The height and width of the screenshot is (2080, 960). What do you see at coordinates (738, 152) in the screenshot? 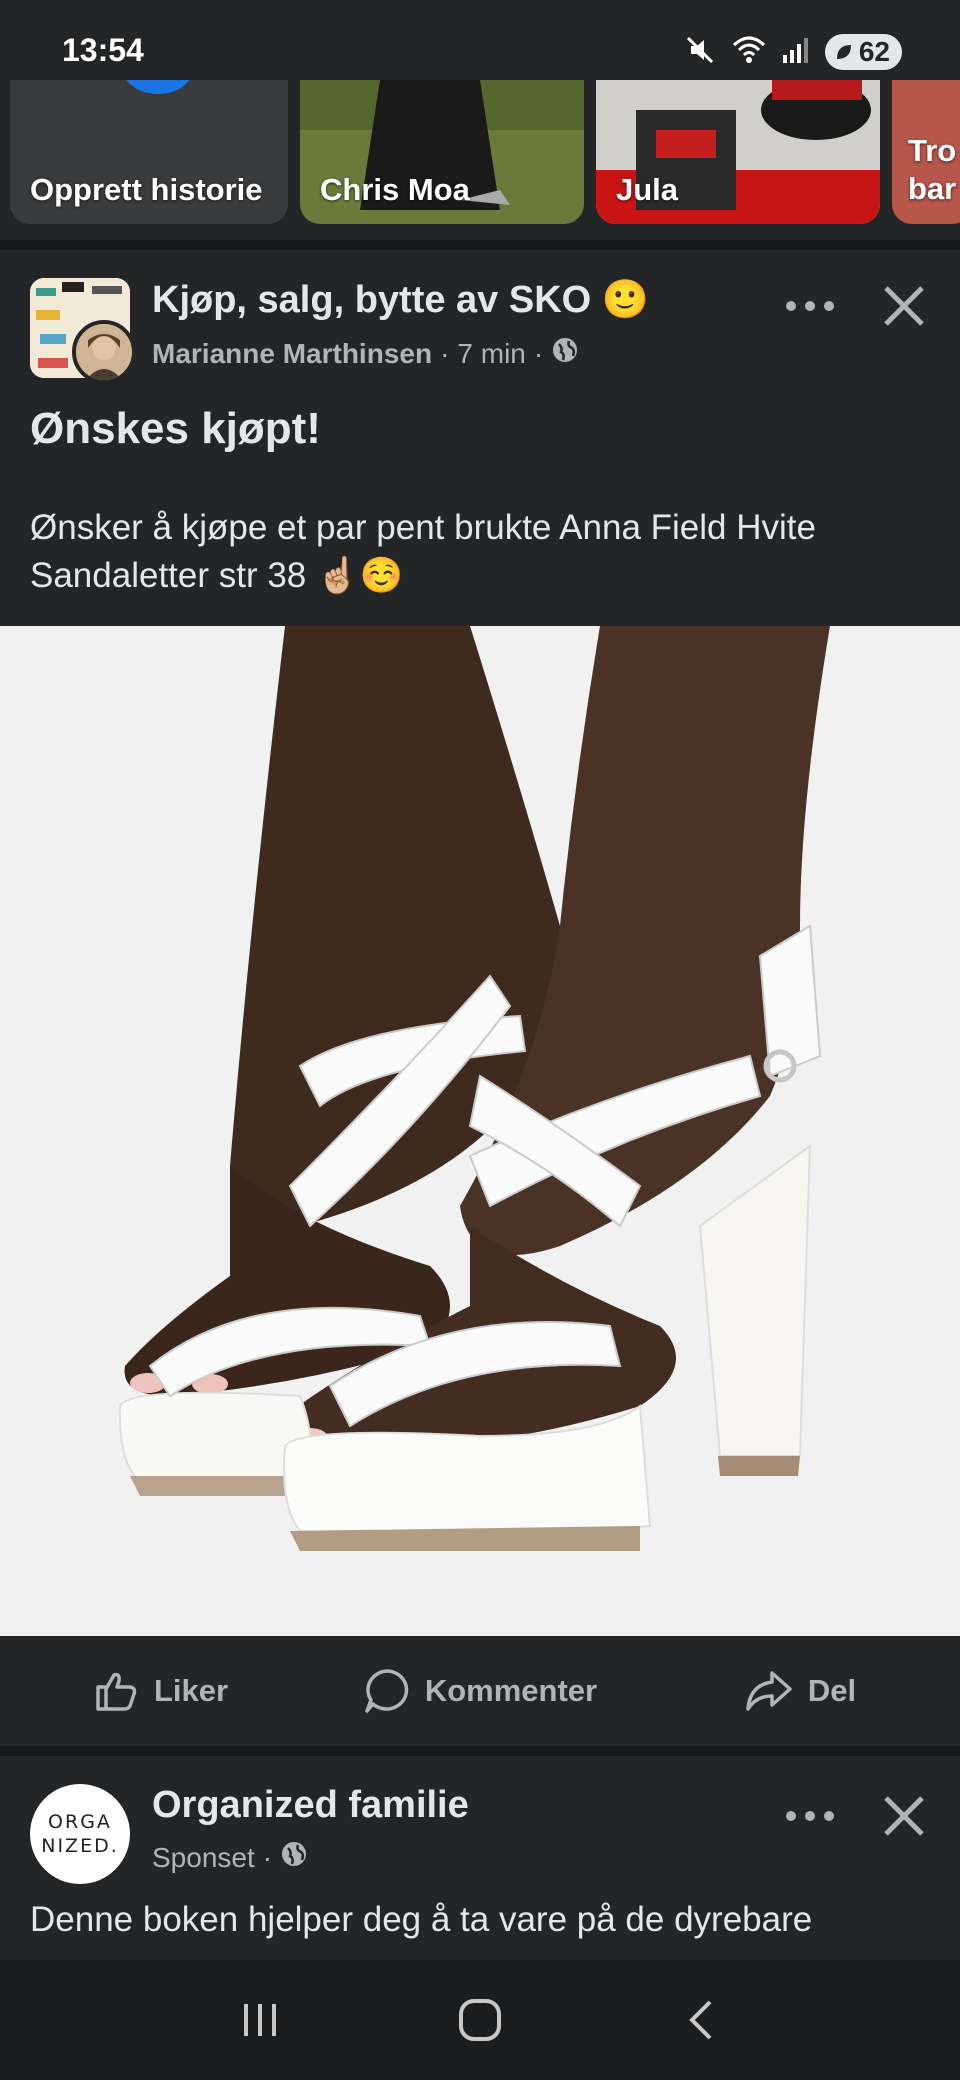
I see `story-jula: Jula` at bounding box center [738, 152].